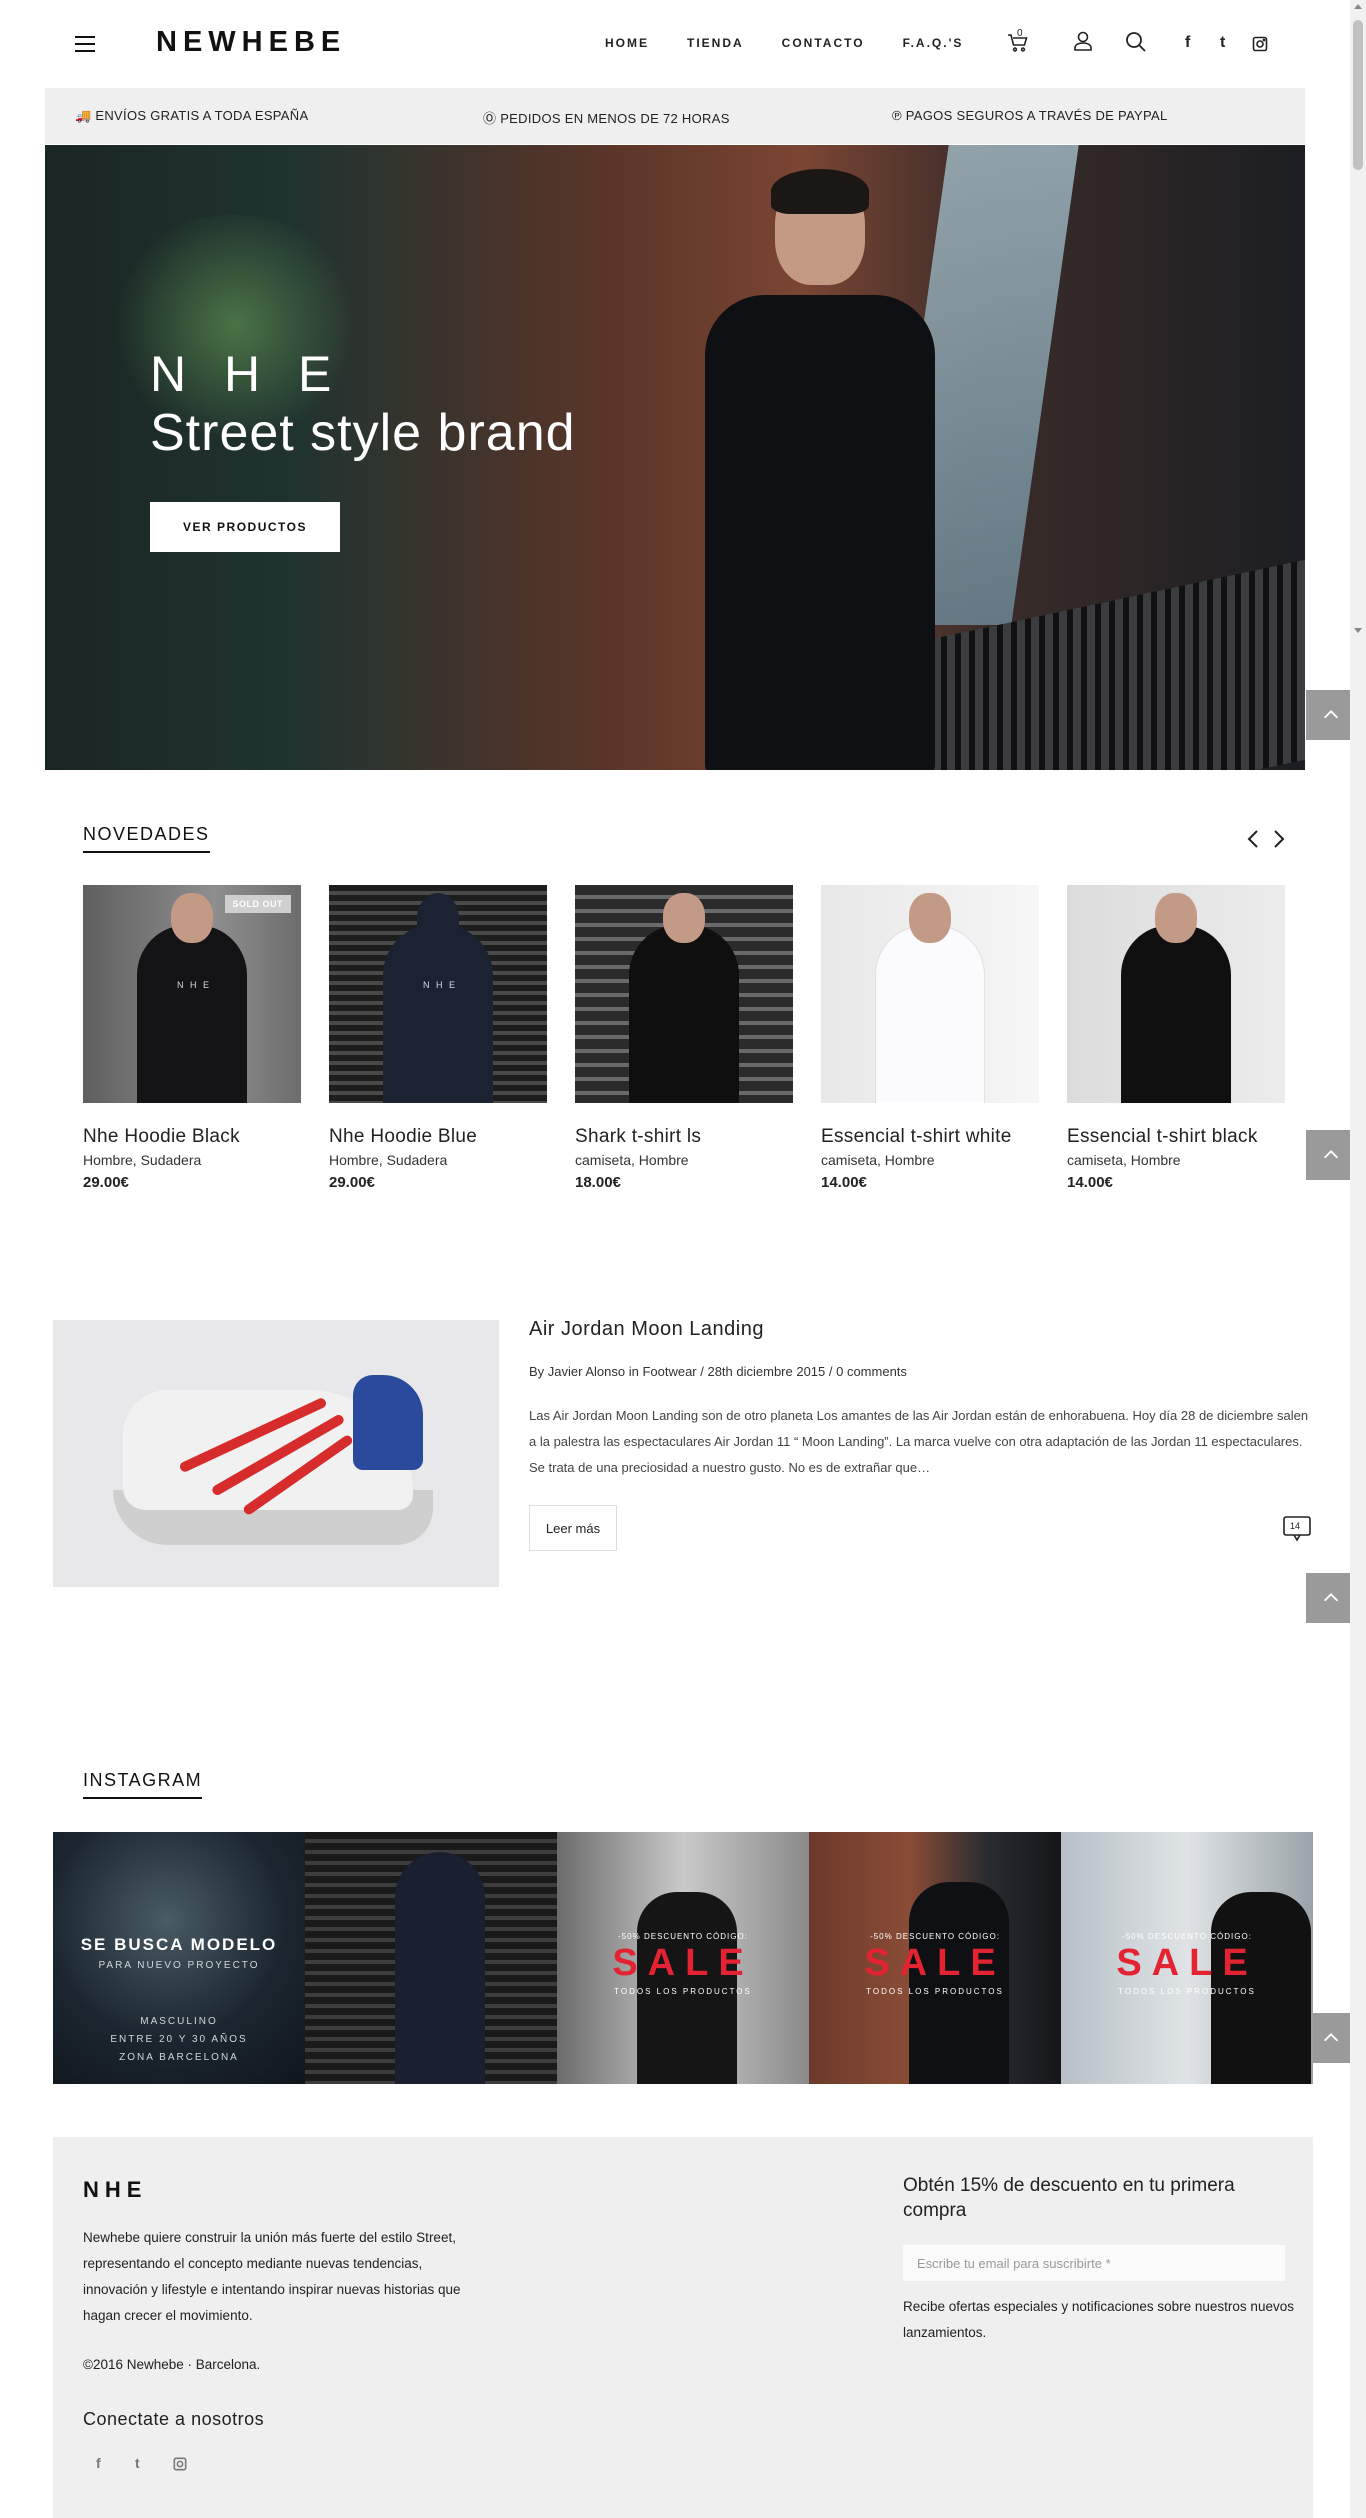 This screenshot has width=1366, height=2518. Describe the element at coordinates (179, 2057) in the screenshot. I see `instagram-post-text: ZONA BARCELONA` at that location.